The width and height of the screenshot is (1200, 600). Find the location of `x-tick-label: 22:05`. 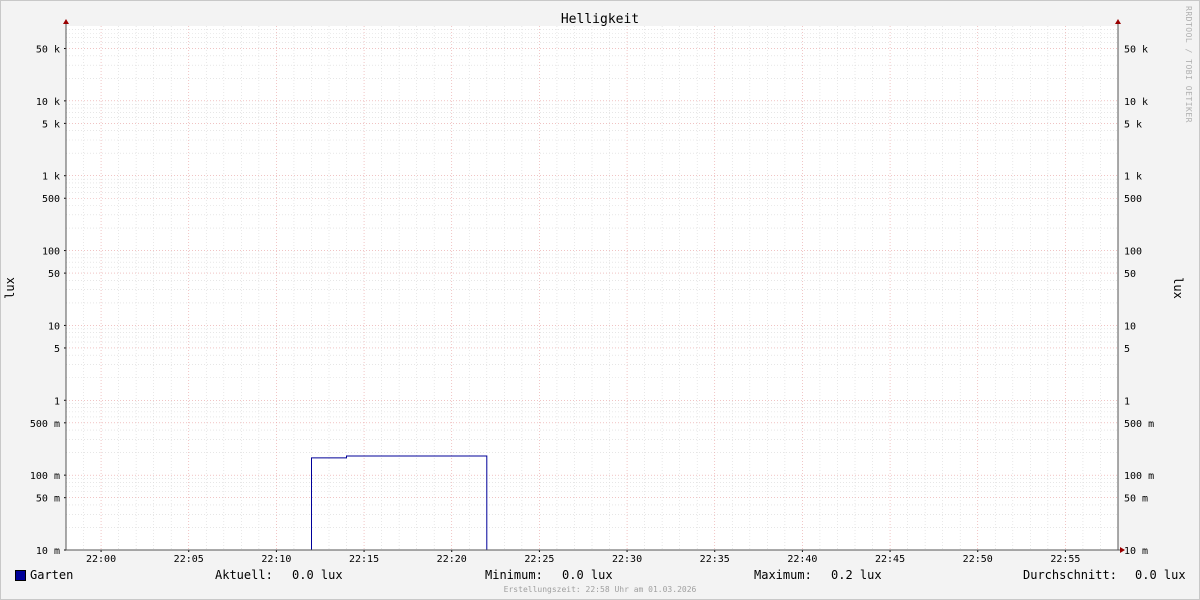

x-tick-label: 22:05 is located at coordinates (189, 559).